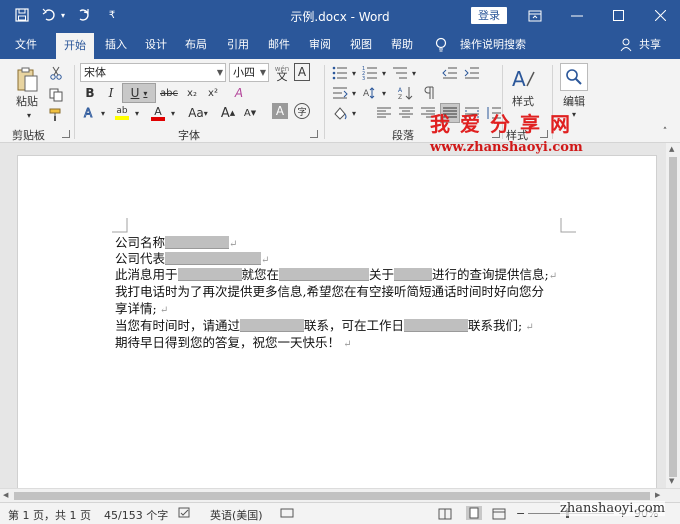 The width and height of the screenshot is (680, 524). What do you see at coordinates (185, 514) in the screenshot?
I see `proofing-icon` at bounding box center [185, 514].